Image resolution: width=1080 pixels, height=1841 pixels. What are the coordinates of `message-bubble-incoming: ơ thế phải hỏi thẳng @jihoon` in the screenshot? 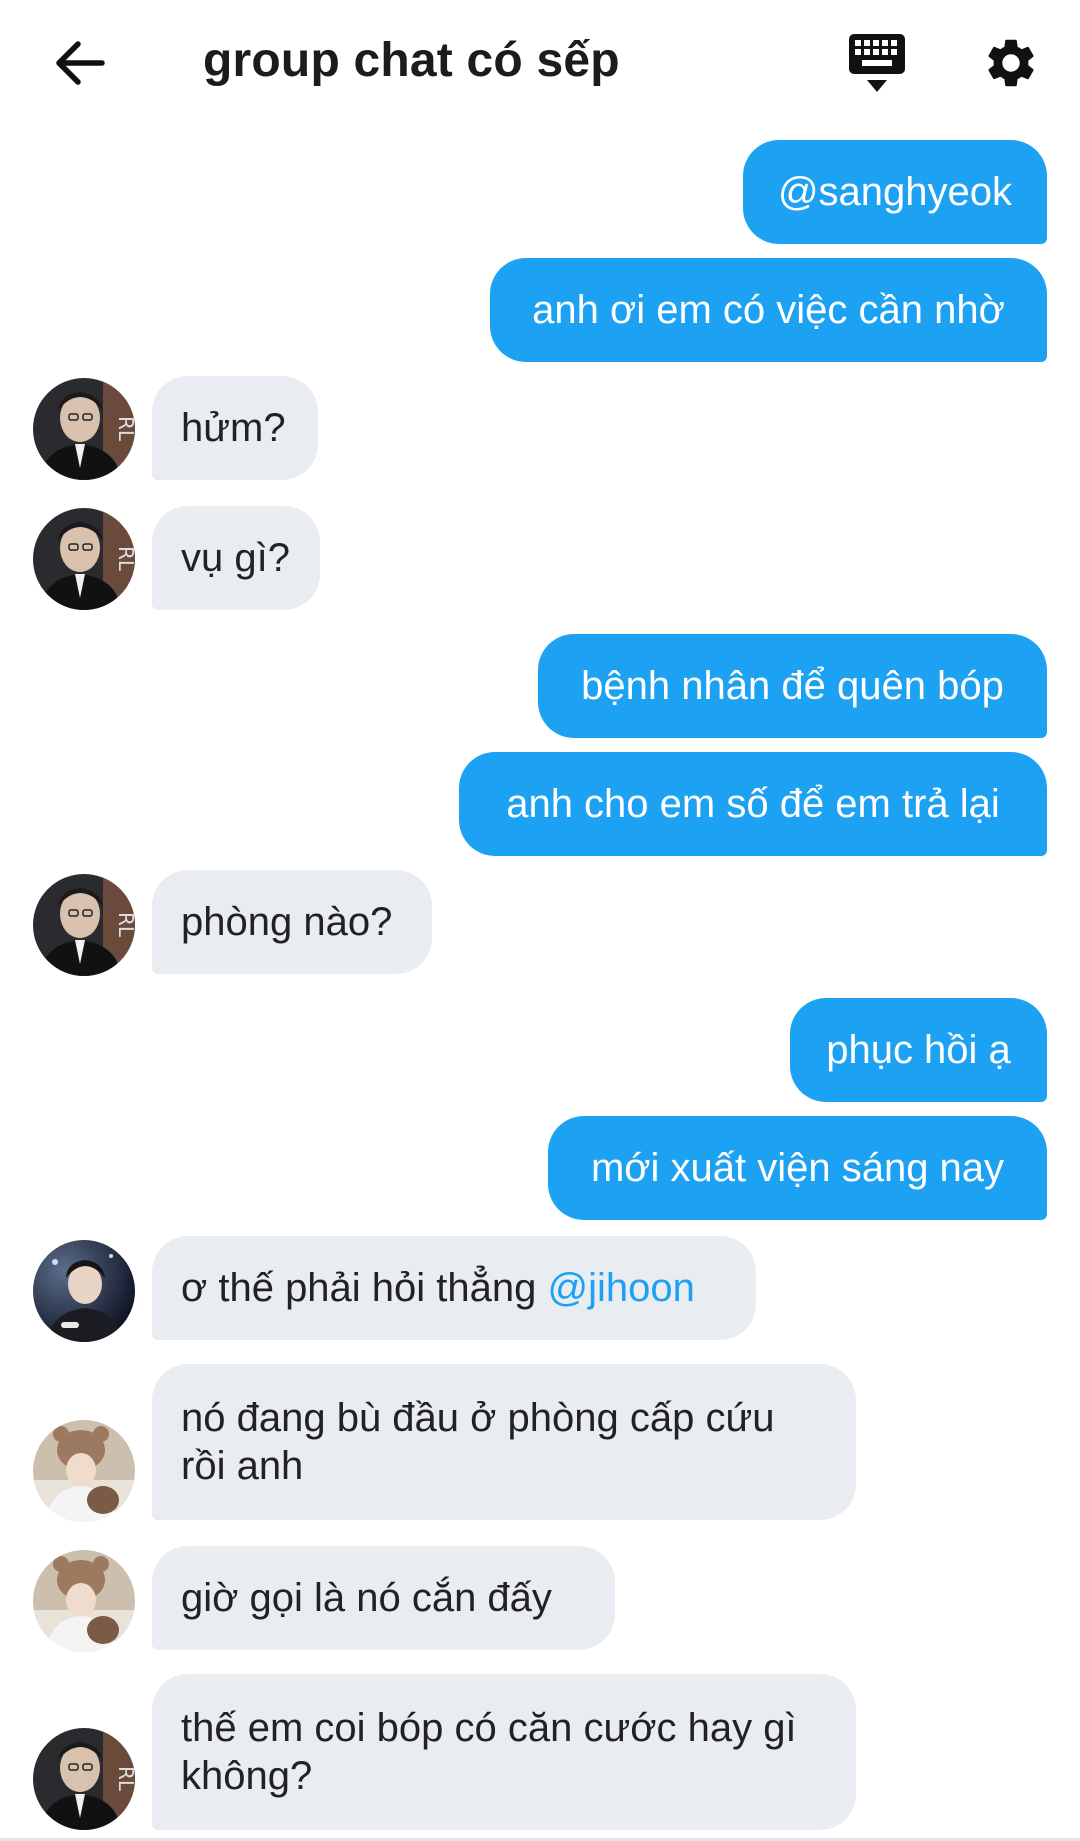 It's located at (454, 1288).